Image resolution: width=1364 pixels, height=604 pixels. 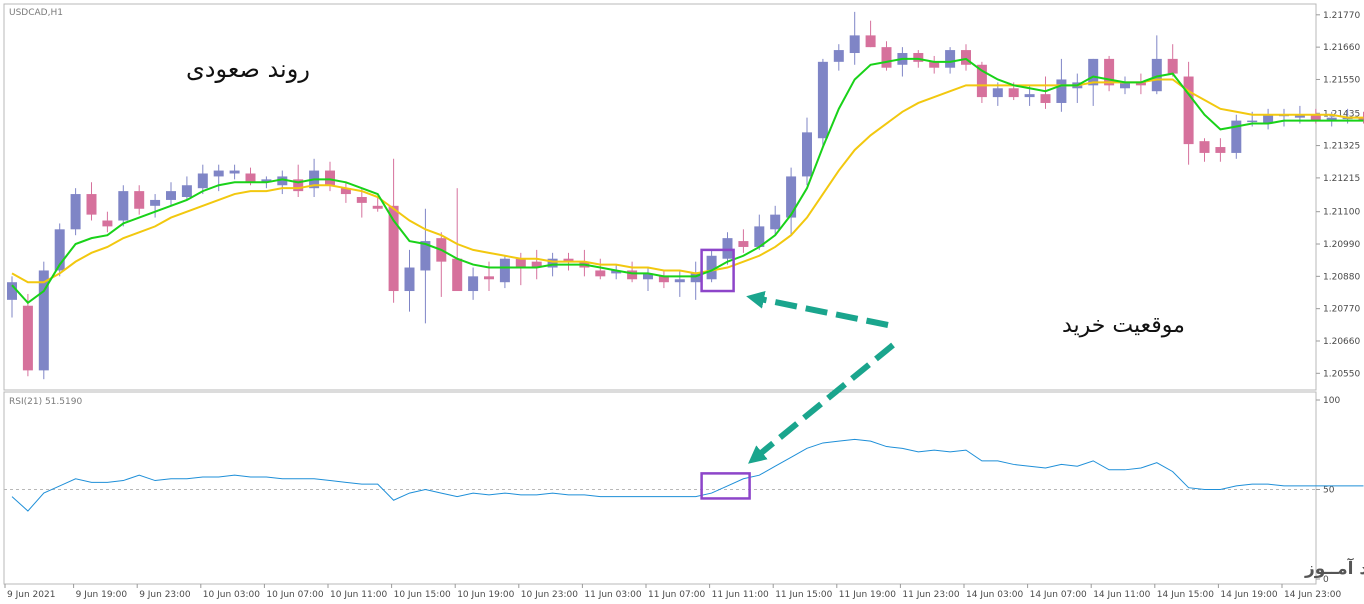 What do you see at coordinates (1185, 595) in the screenshot?
I see `time-tick-label: 14 Jun 15:00` at bounding box center [1185, 595].